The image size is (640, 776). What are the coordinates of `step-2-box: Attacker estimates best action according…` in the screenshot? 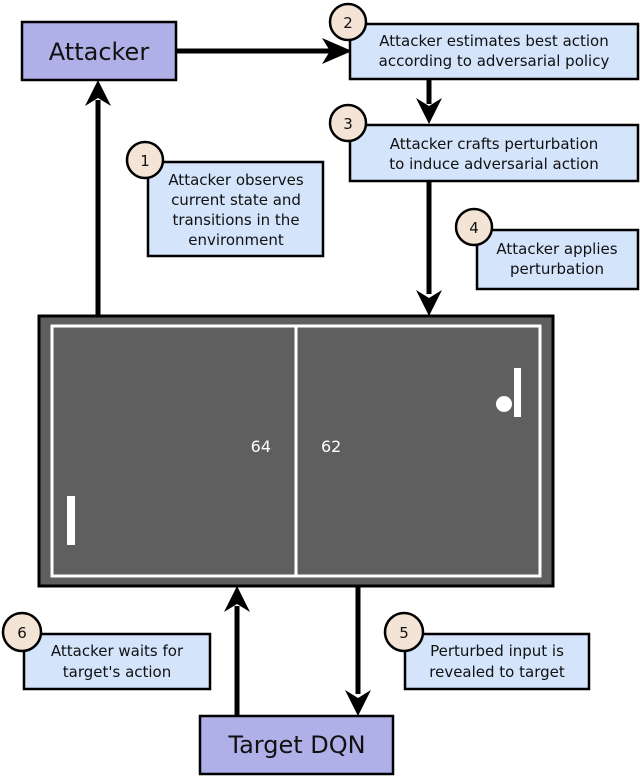 It's located at (484, 41).